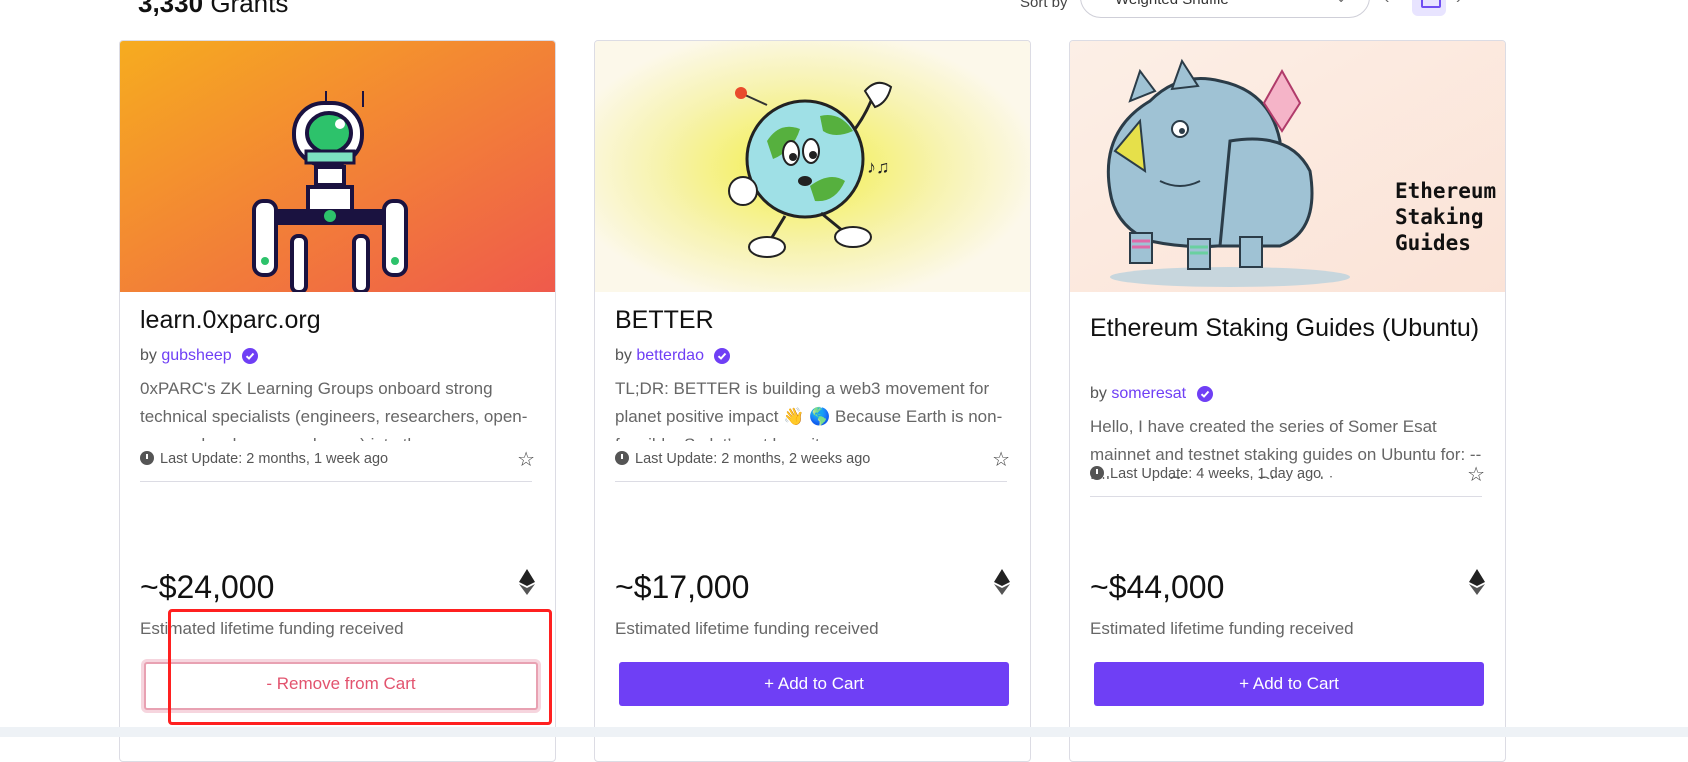 The height and width of the screenshot is (762, 1688). I want to click on grant-owner: by gubsheep, so click(199, 356).